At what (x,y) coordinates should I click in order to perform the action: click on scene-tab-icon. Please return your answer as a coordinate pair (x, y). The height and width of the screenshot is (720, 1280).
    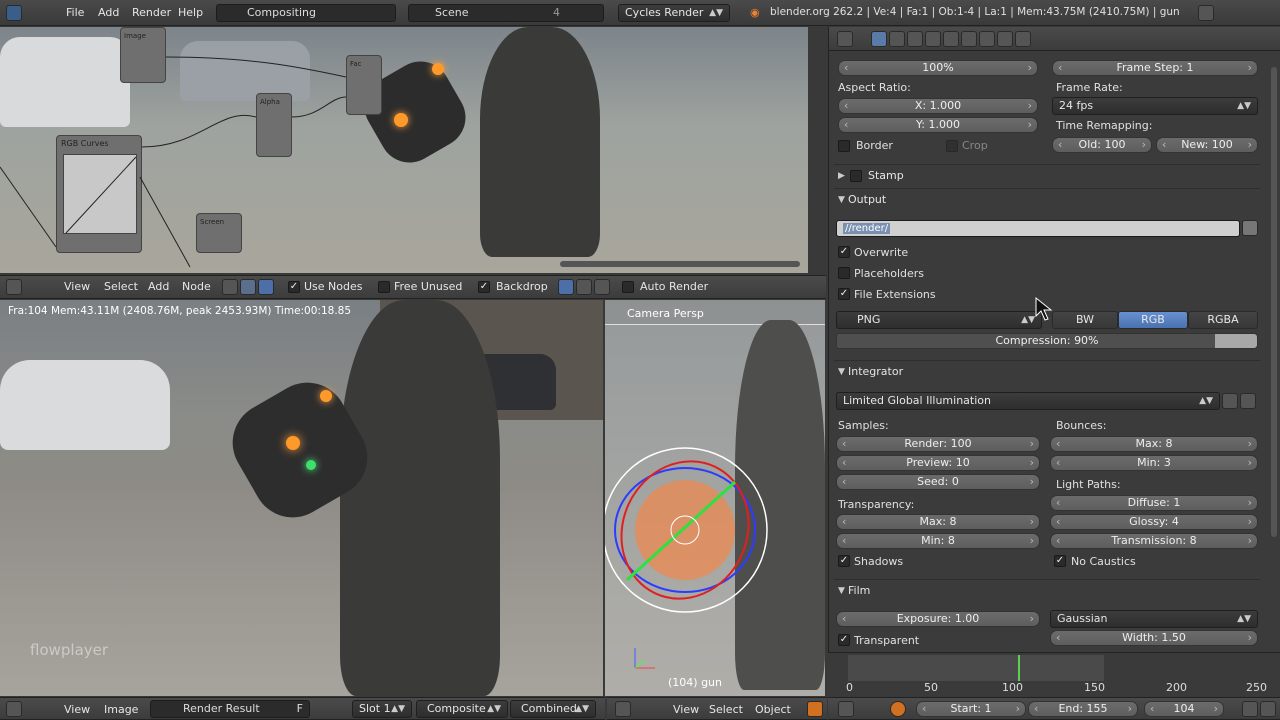
    Looking at the image, I should click on (897, 39).